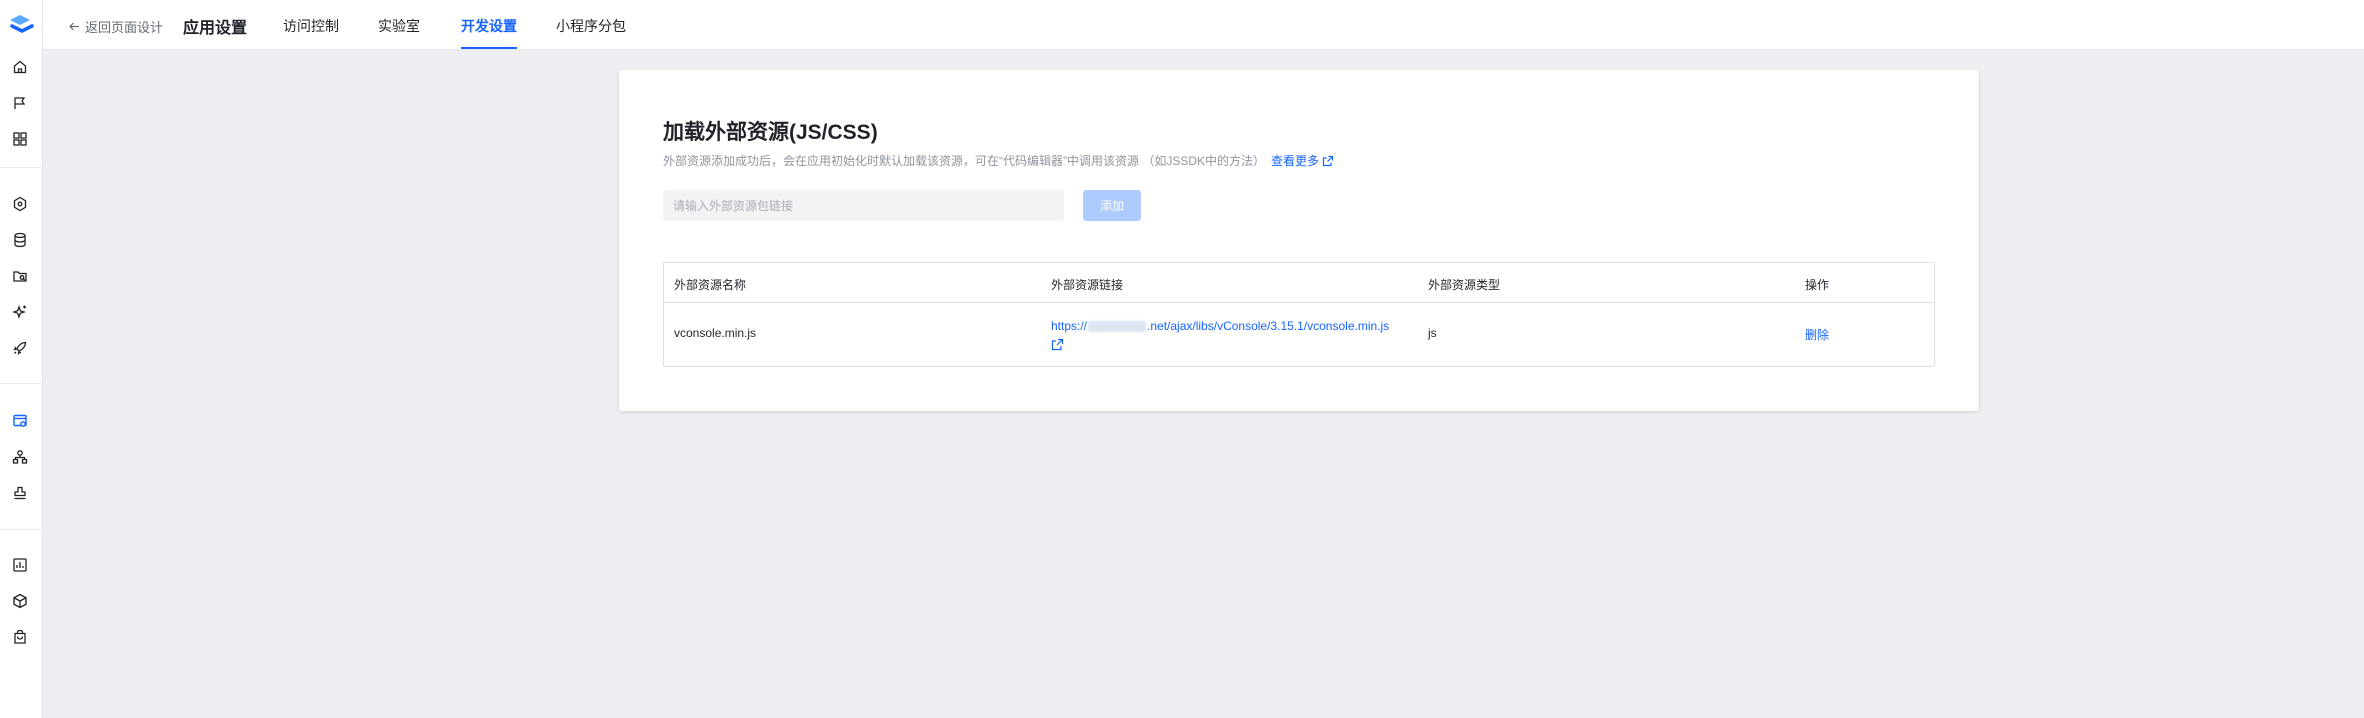  I want to click on sparkle-icon, so click(20, 312).